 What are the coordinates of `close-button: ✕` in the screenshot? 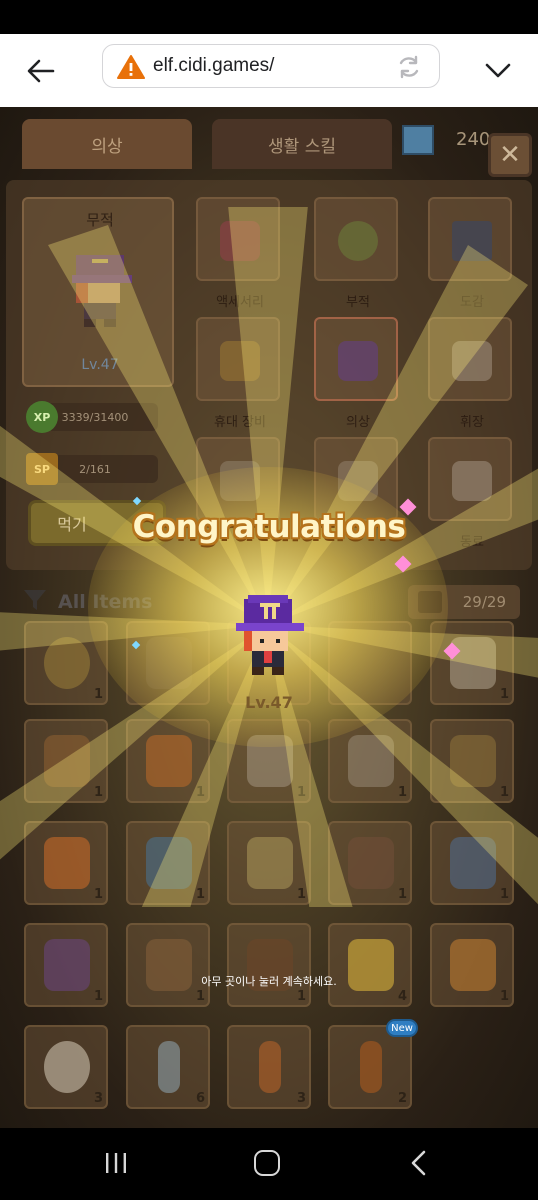 It's located at (510, 155).